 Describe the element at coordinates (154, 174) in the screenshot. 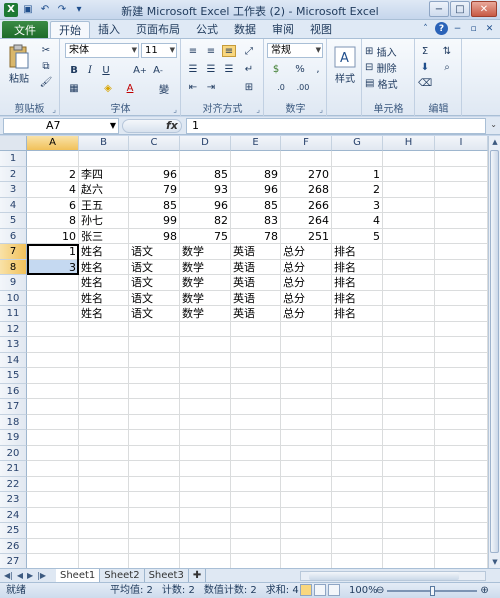

I see `cell-c2: 96` at that location.